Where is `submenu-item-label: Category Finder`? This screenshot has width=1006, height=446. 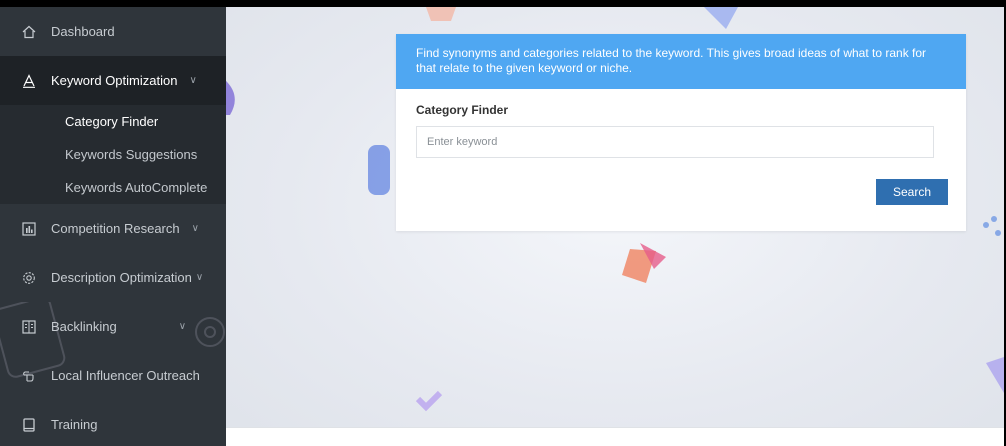
submenu-item-label: Category Finder is located at coordinates (112, 121).